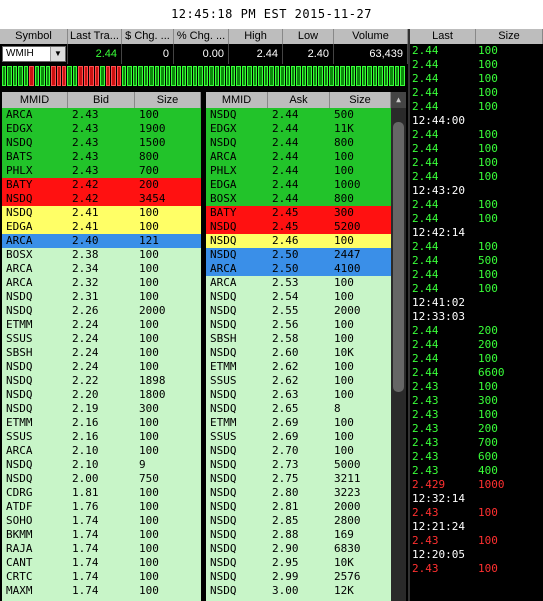 The height and width of the screenshot is (601, 543). What do you see at coordinates (237, 100) in the screenshot?
I see `ask-col-mmid: MMID` at bounding box center [237, 100].